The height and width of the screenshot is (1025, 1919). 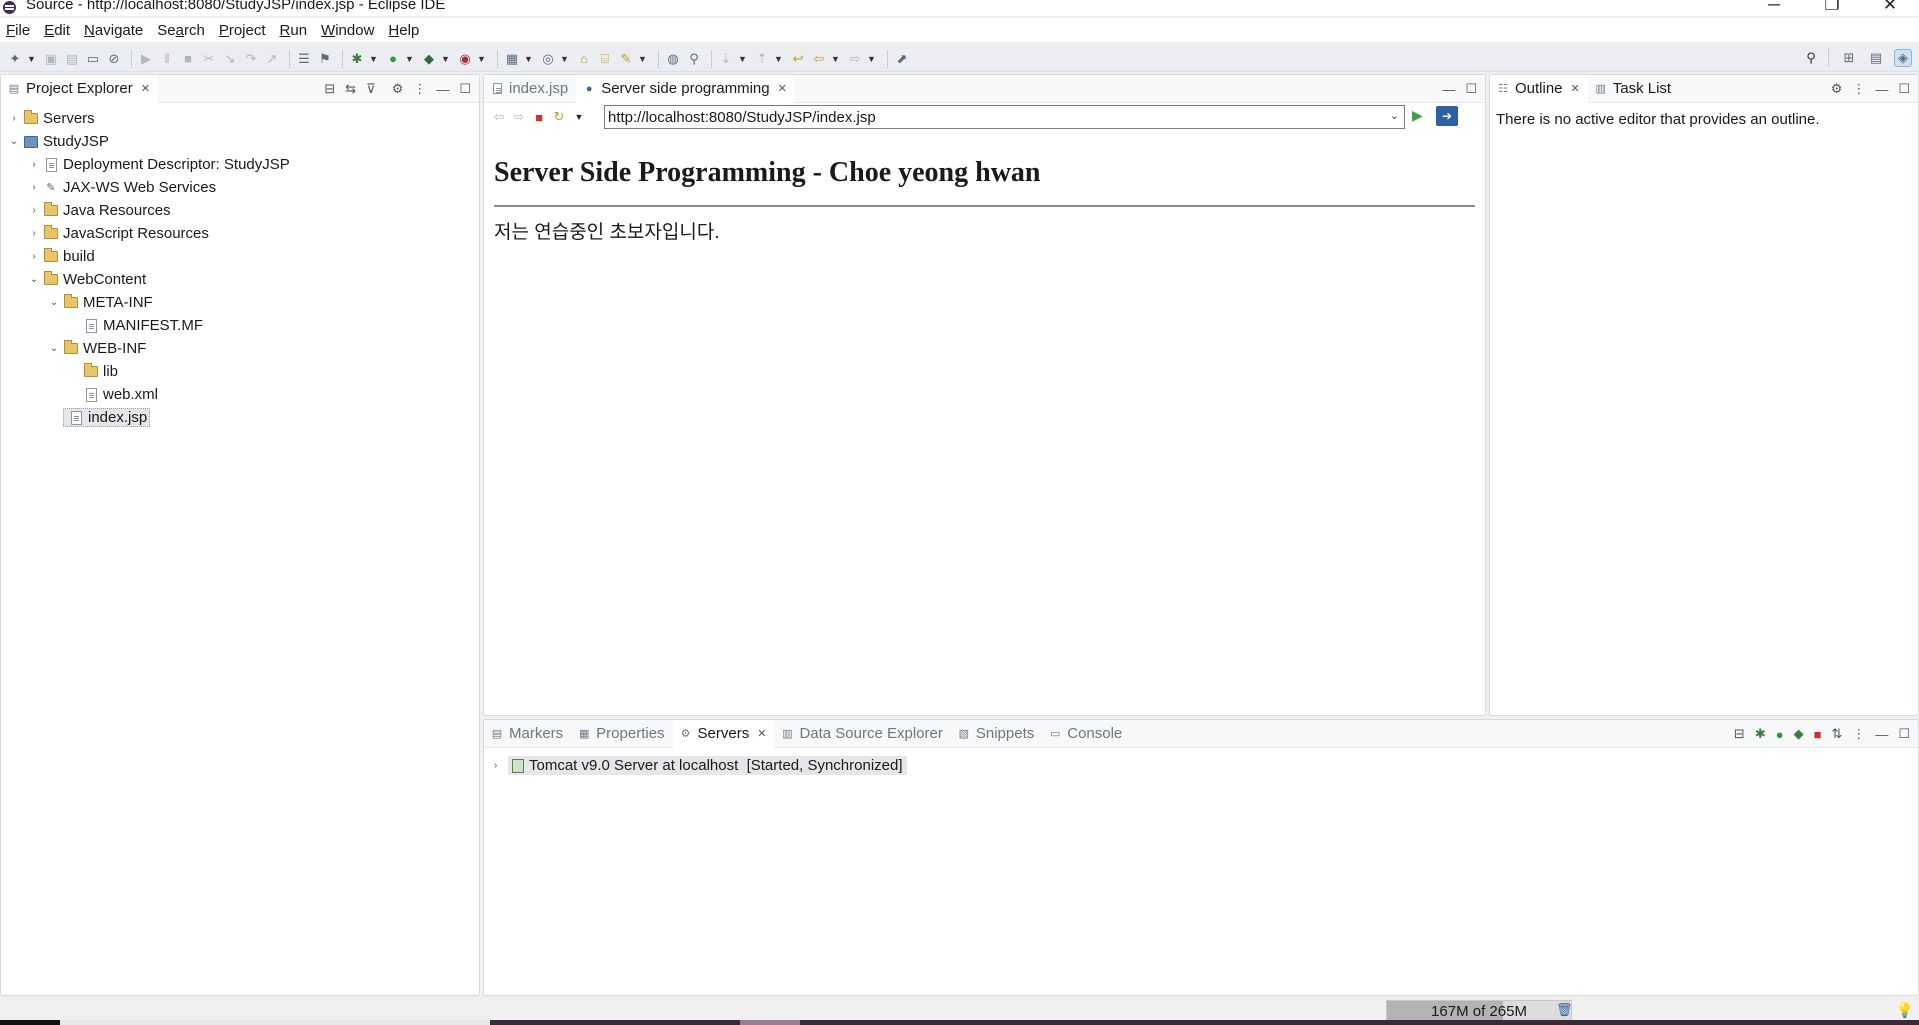 What do you see at coordinates (685, 88) in the screenshot?
I see `tab-server-side-programming: ● Server side programming ✕` at bounding box center [685, 88].